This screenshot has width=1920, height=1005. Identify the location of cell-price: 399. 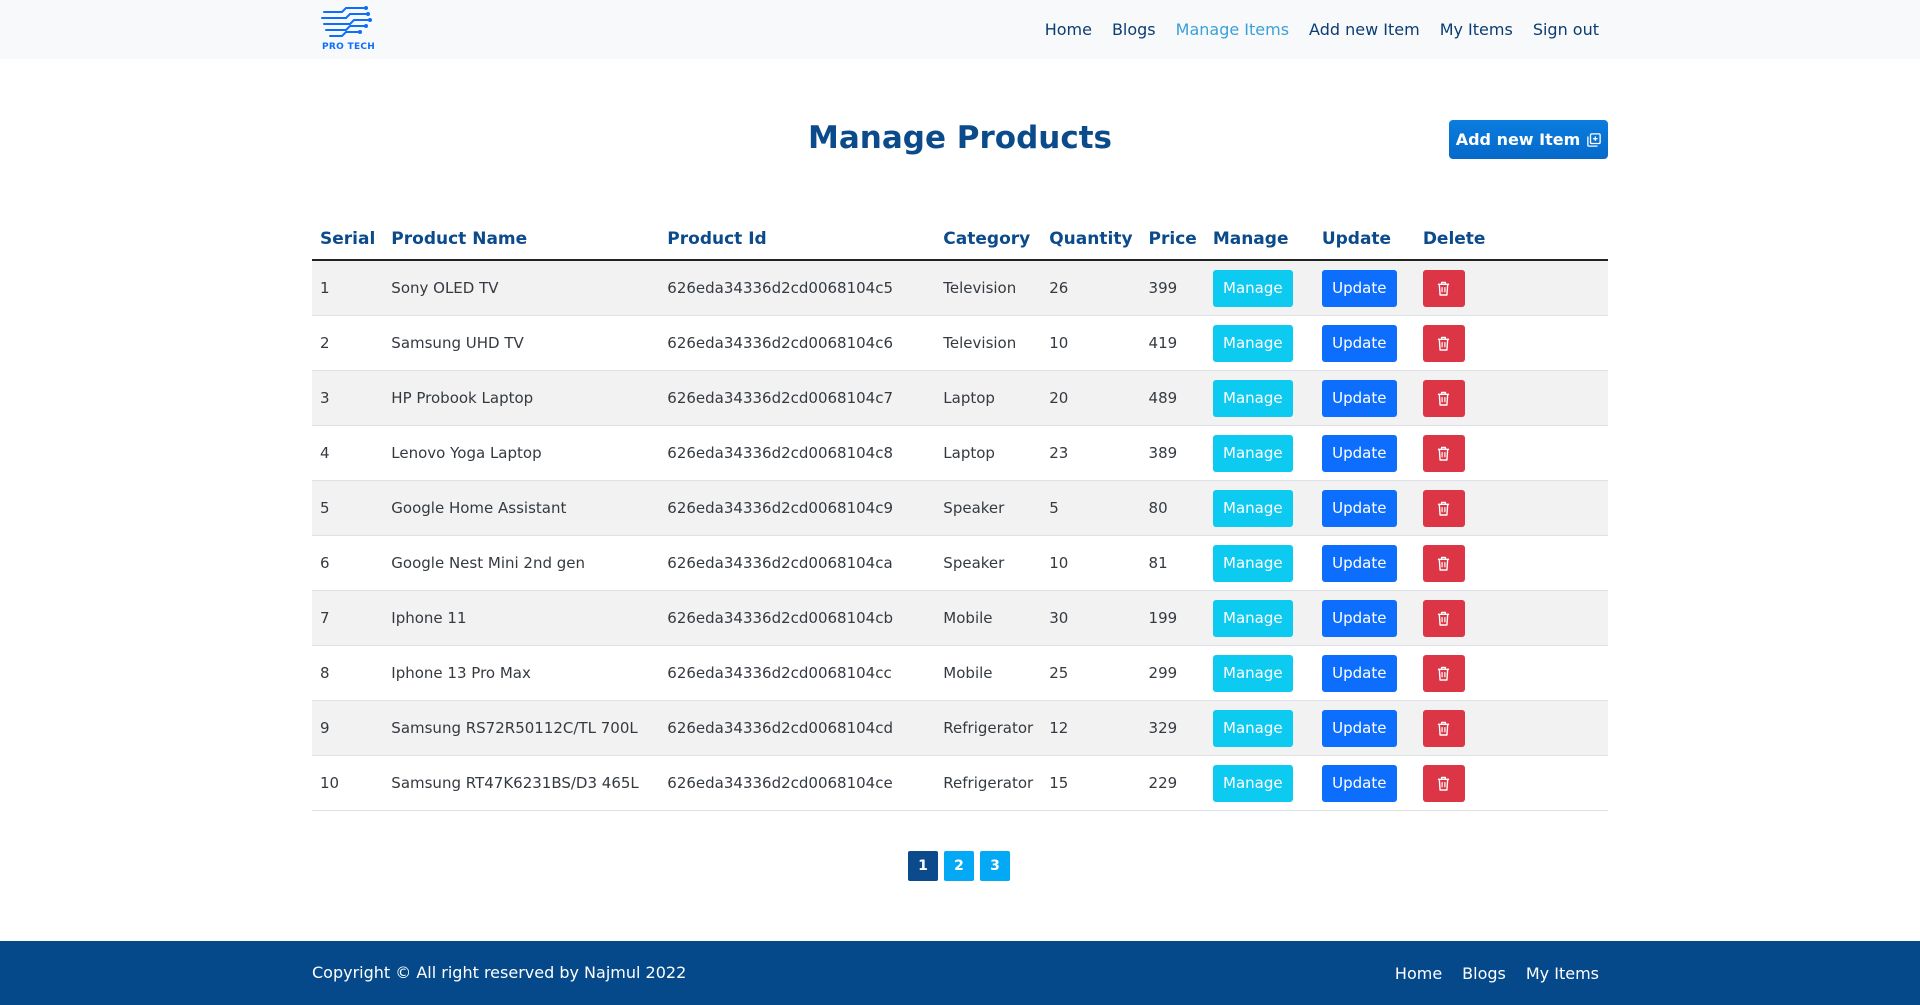
(1172, 288).